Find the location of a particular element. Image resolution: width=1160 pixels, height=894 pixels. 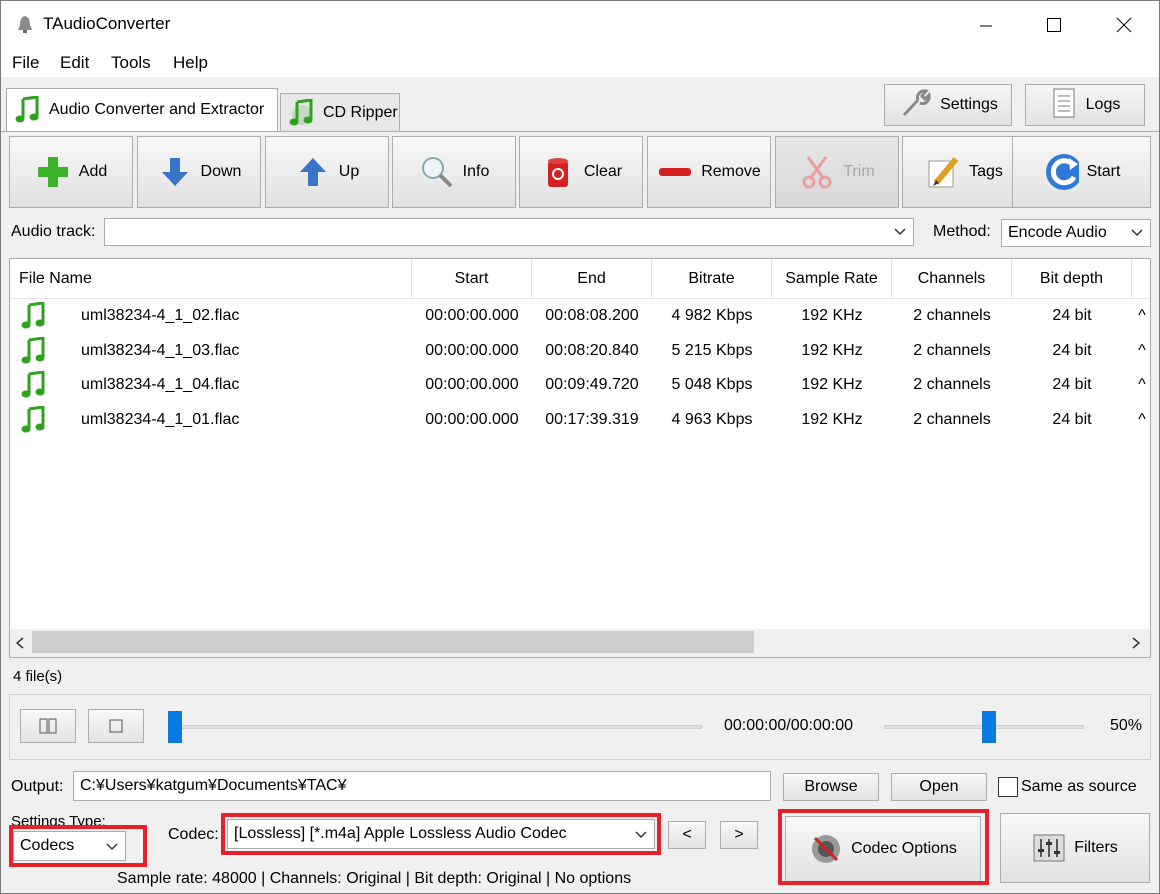

add-button: Add is located at coordinates (71, 172).